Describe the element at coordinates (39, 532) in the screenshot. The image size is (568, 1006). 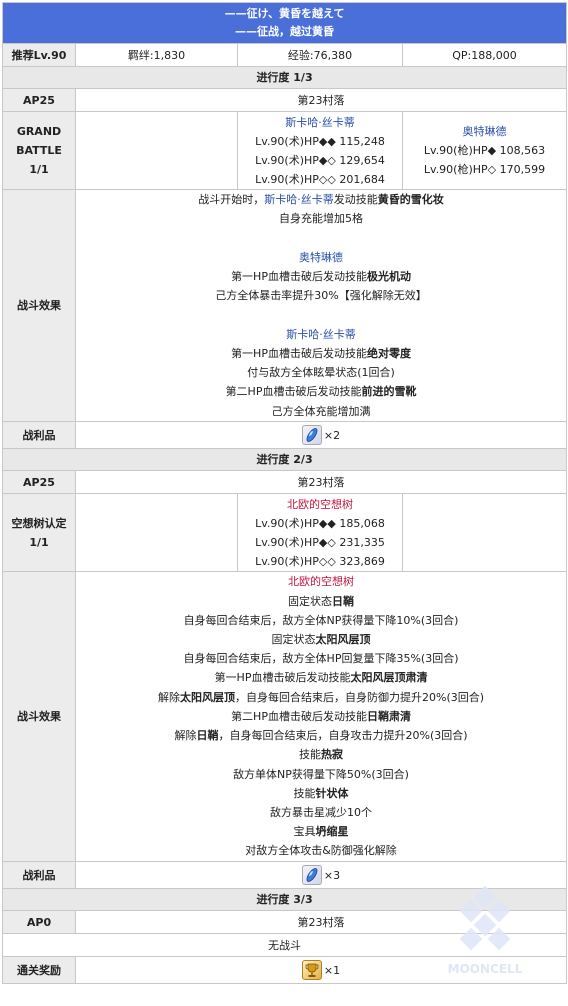
I see `progress-2-battle-label: 空想树认定 1/1` at that location.